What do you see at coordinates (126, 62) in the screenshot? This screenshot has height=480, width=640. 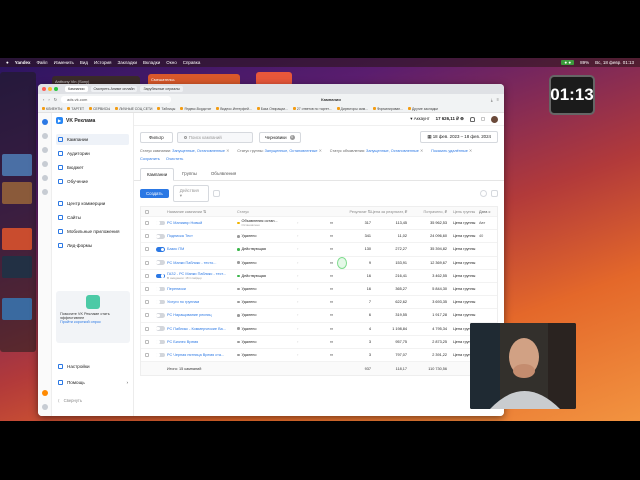 I see `menu-bookmarks: Закладки` at bounding box center [126, 62].